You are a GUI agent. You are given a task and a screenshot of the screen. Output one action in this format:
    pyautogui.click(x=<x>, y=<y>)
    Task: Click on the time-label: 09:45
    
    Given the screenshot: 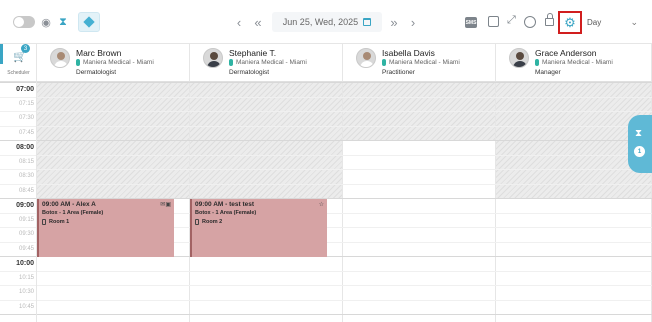 What is the action you would take?
    pyautogui.click(x=26, y=249)
    